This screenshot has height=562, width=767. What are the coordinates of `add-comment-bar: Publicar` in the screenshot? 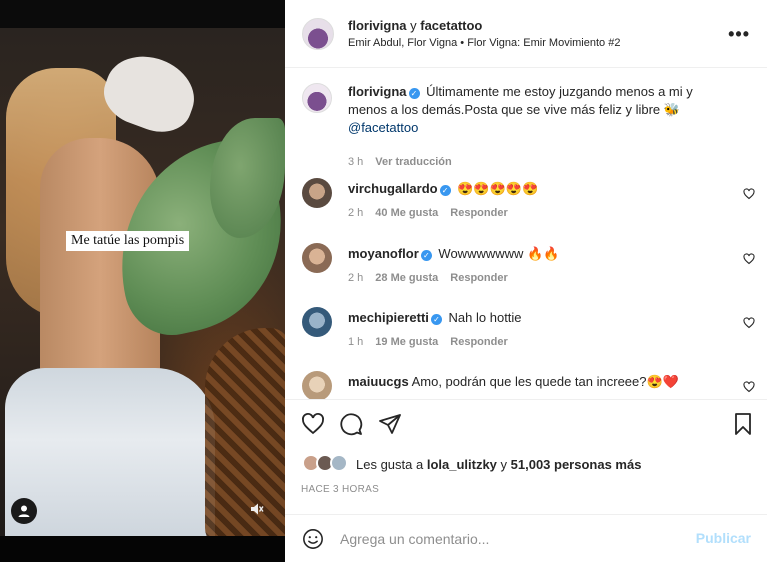 It's located at (526, 538).